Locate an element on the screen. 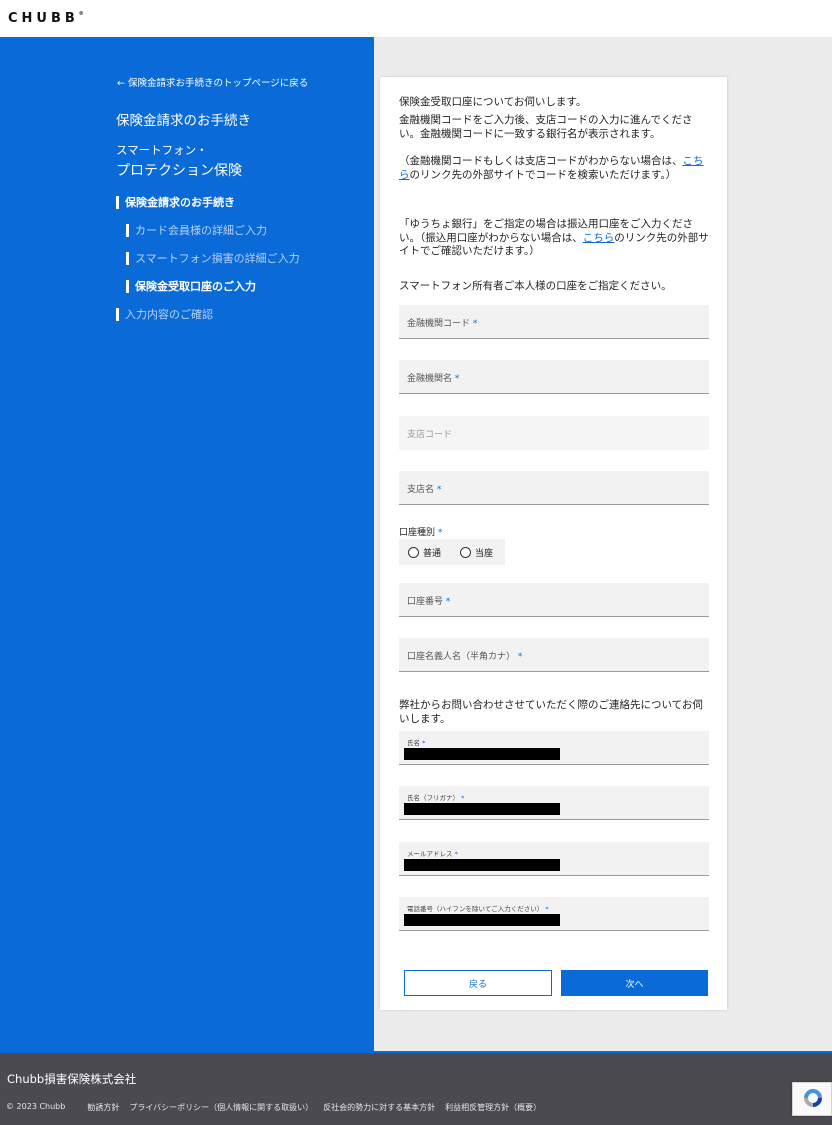  yucho-lookup-link: こちら is located at coordinates (599, 238).